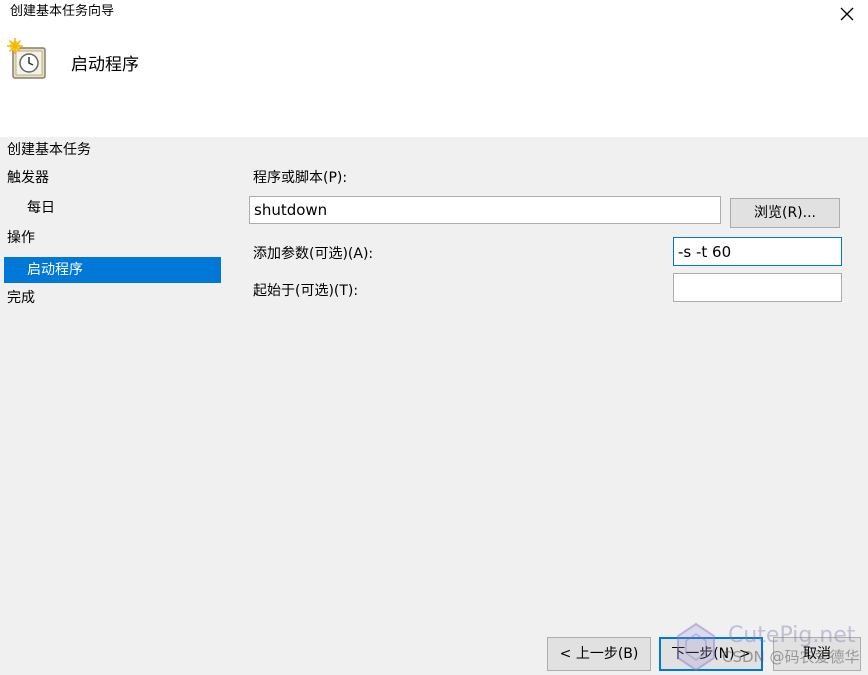 The image size is (868, 675). I want to click on close-button, so click(847, 14).